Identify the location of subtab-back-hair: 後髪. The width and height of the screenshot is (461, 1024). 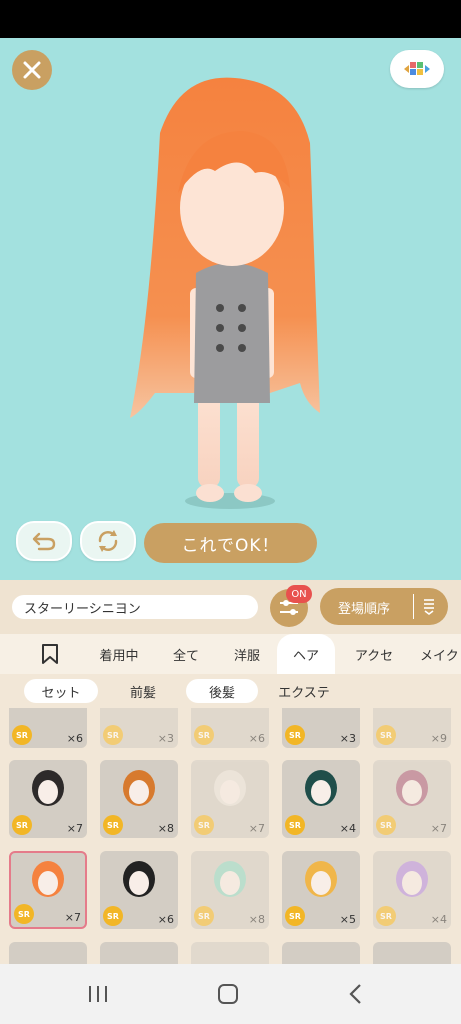
(222, 691).